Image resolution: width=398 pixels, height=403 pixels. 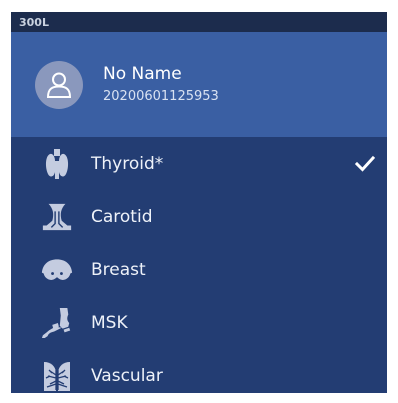 What do you see at coordinates (57, 164) in the screenshot?
I see `thyroid-icon` at bounding box center [57, 164].